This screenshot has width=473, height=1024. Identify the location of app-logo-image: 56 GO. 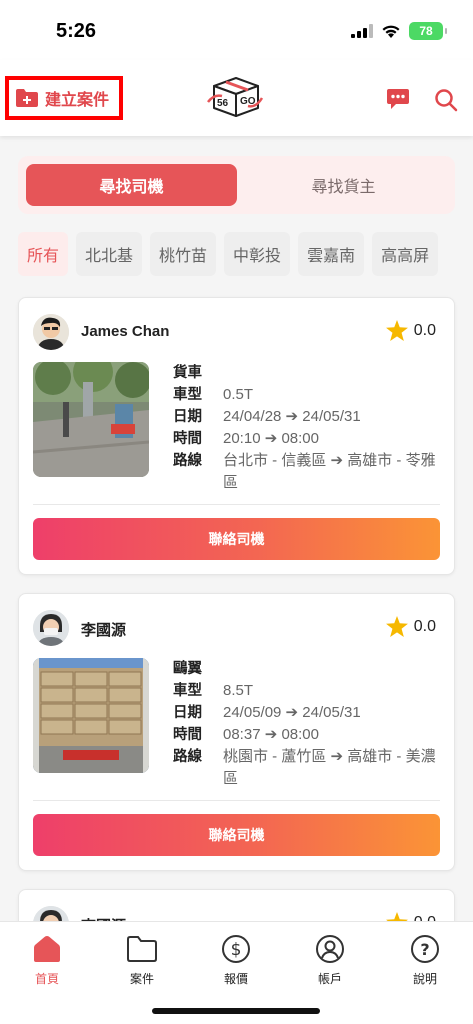
(235, 97).